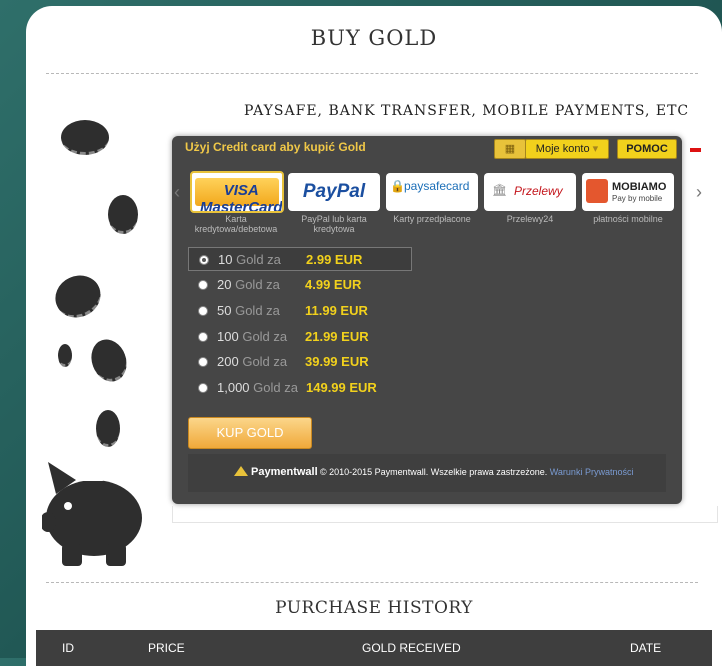  I want to click on chevron-down-icon: ▾, so click(595, 149).